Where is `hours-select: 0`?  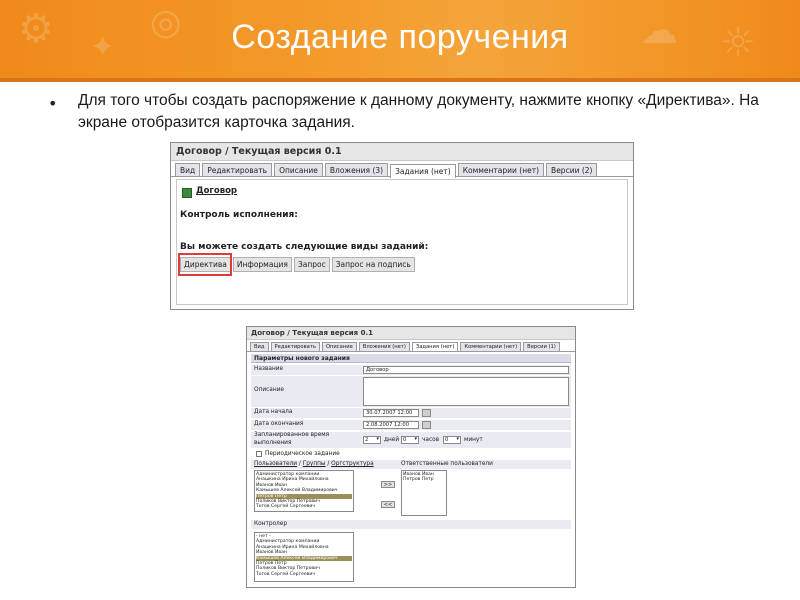 hours-select: 0 is located at coordinates (410, 440).